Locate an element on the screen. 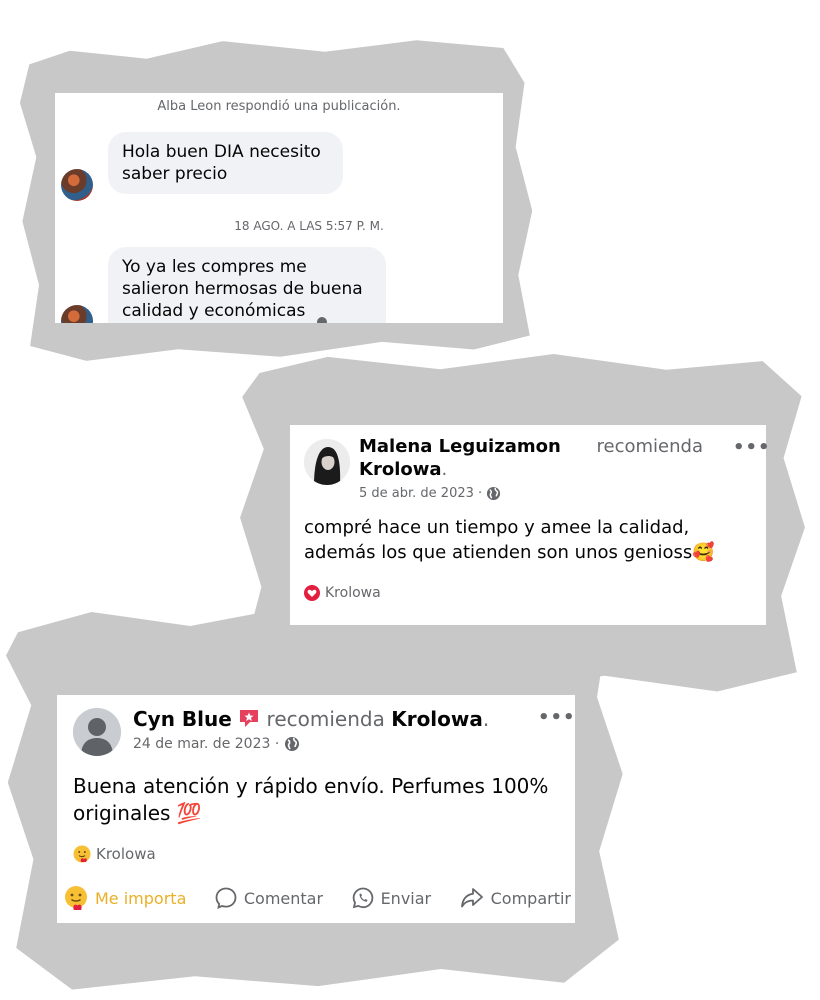 Image resolution: width=820 pixels, height=1000 pixels. comment-button: Comentar is located at coordinates (268, 898).